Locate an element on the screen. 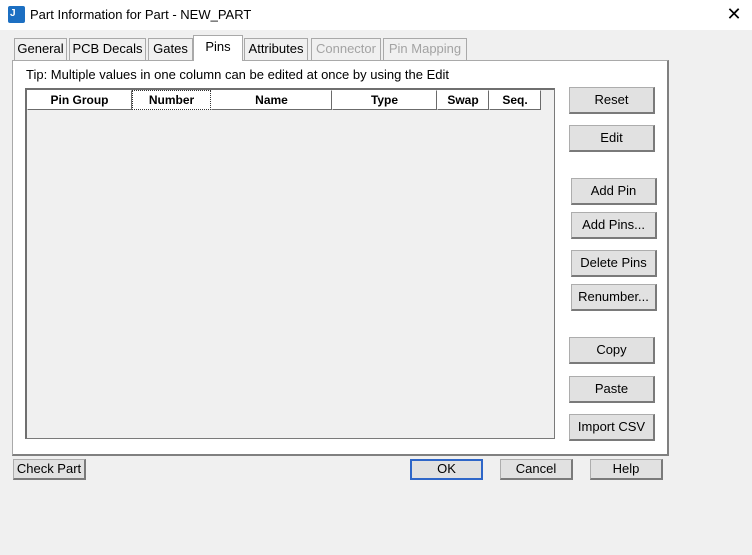 The width and height of the screenshot is (752, 555). column-header-number: Number is located at coordinates (171, 100).